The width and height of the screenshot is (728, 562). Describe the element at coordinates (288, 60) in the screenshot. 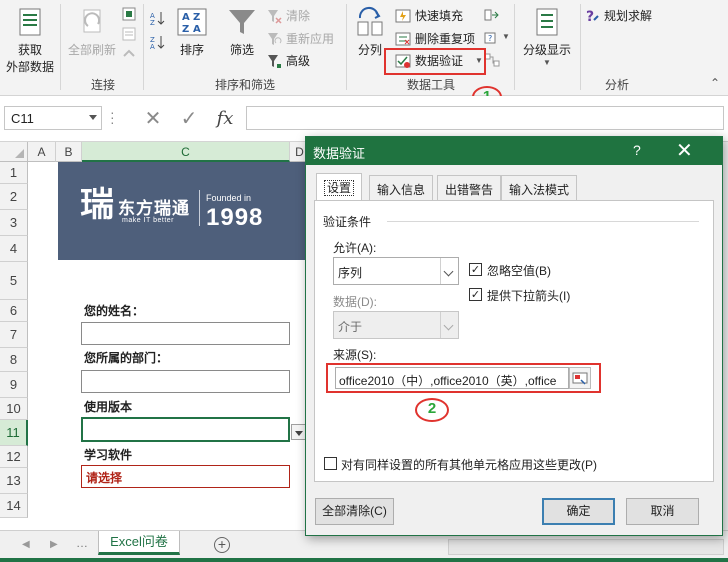

I see `advanced-filter-button: 高级` at that location.